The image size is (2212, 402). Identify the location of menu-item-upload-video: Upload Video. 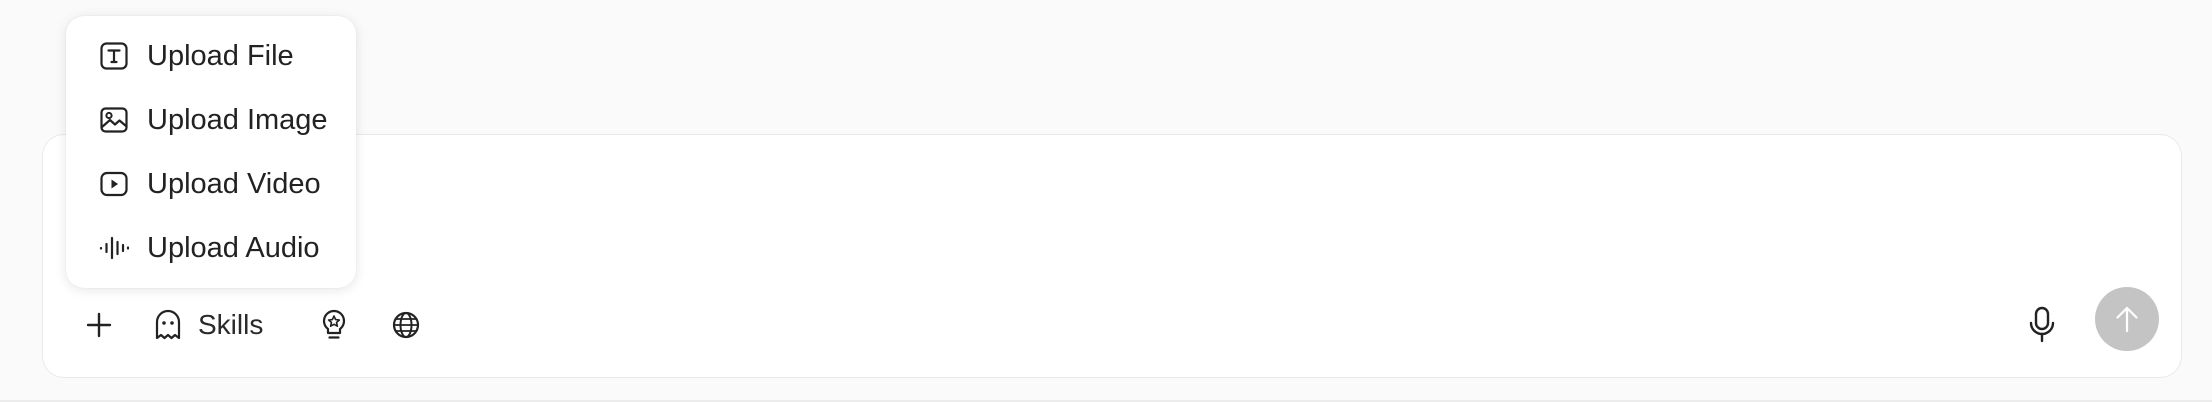
(211, 184).